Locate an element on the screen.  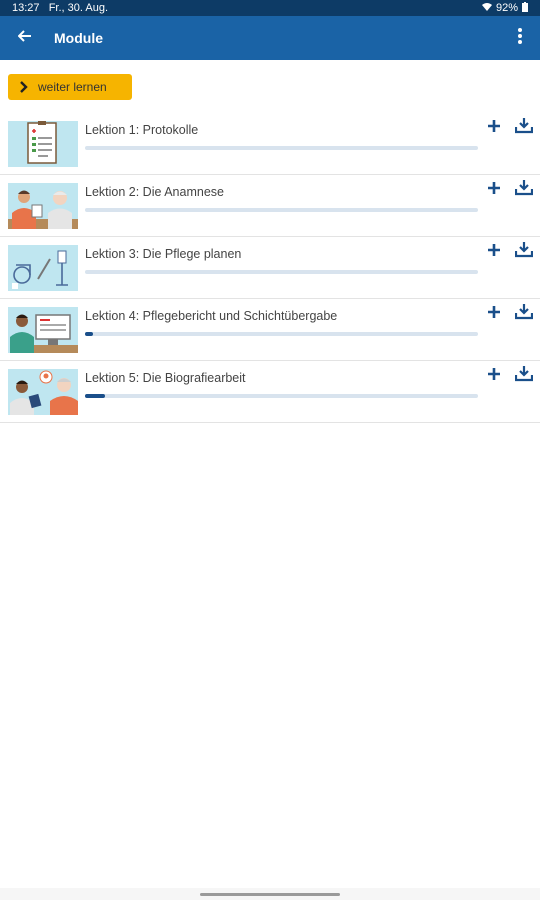
lesson-thumbnail-anamnesis is located at coordinates (43, 206).